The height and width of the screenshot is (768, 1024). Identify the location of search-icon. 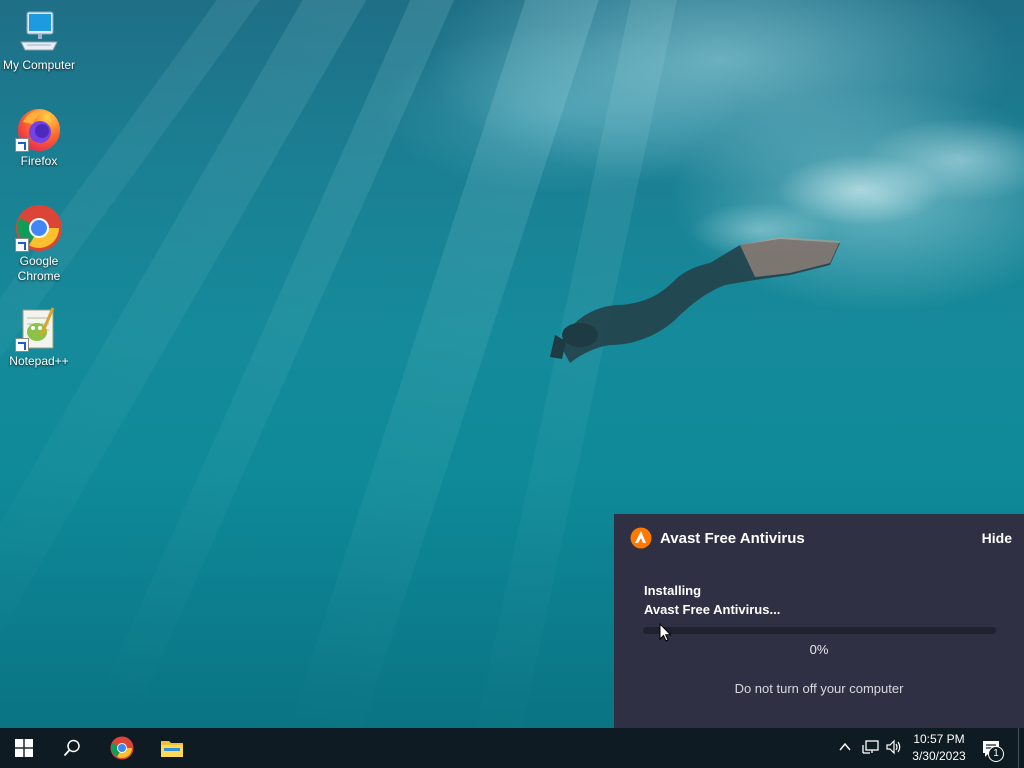
(71, 748).